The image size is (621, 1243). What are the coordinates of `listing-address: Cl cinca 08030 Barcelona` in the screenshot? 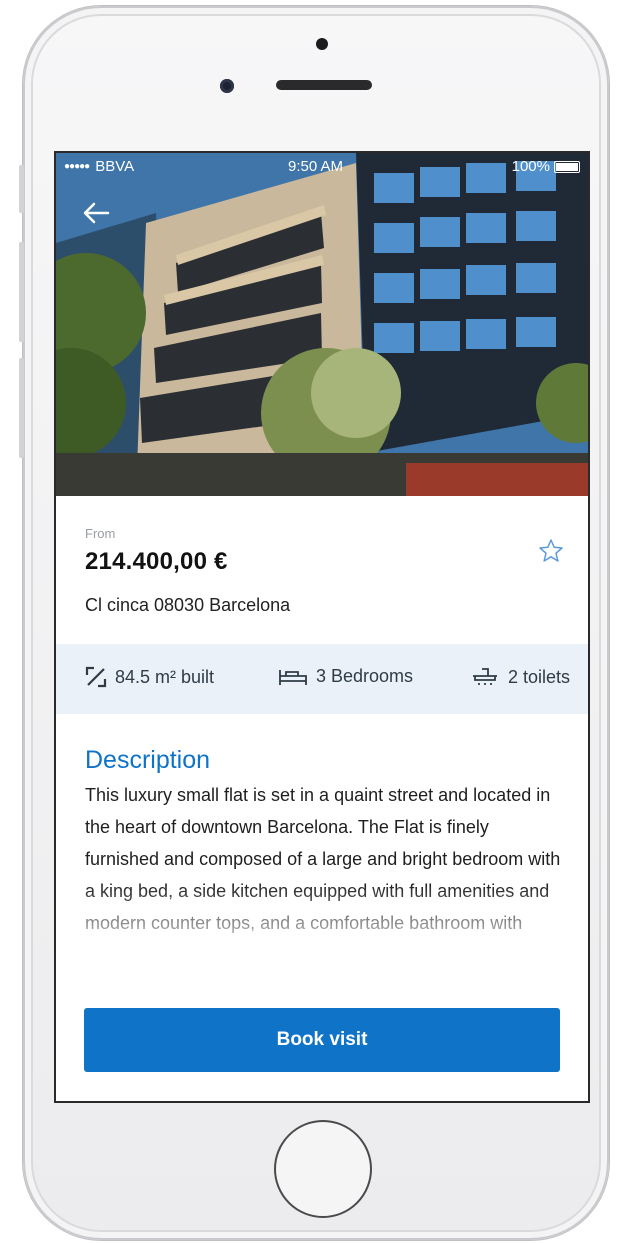 It's located at (188, 605).